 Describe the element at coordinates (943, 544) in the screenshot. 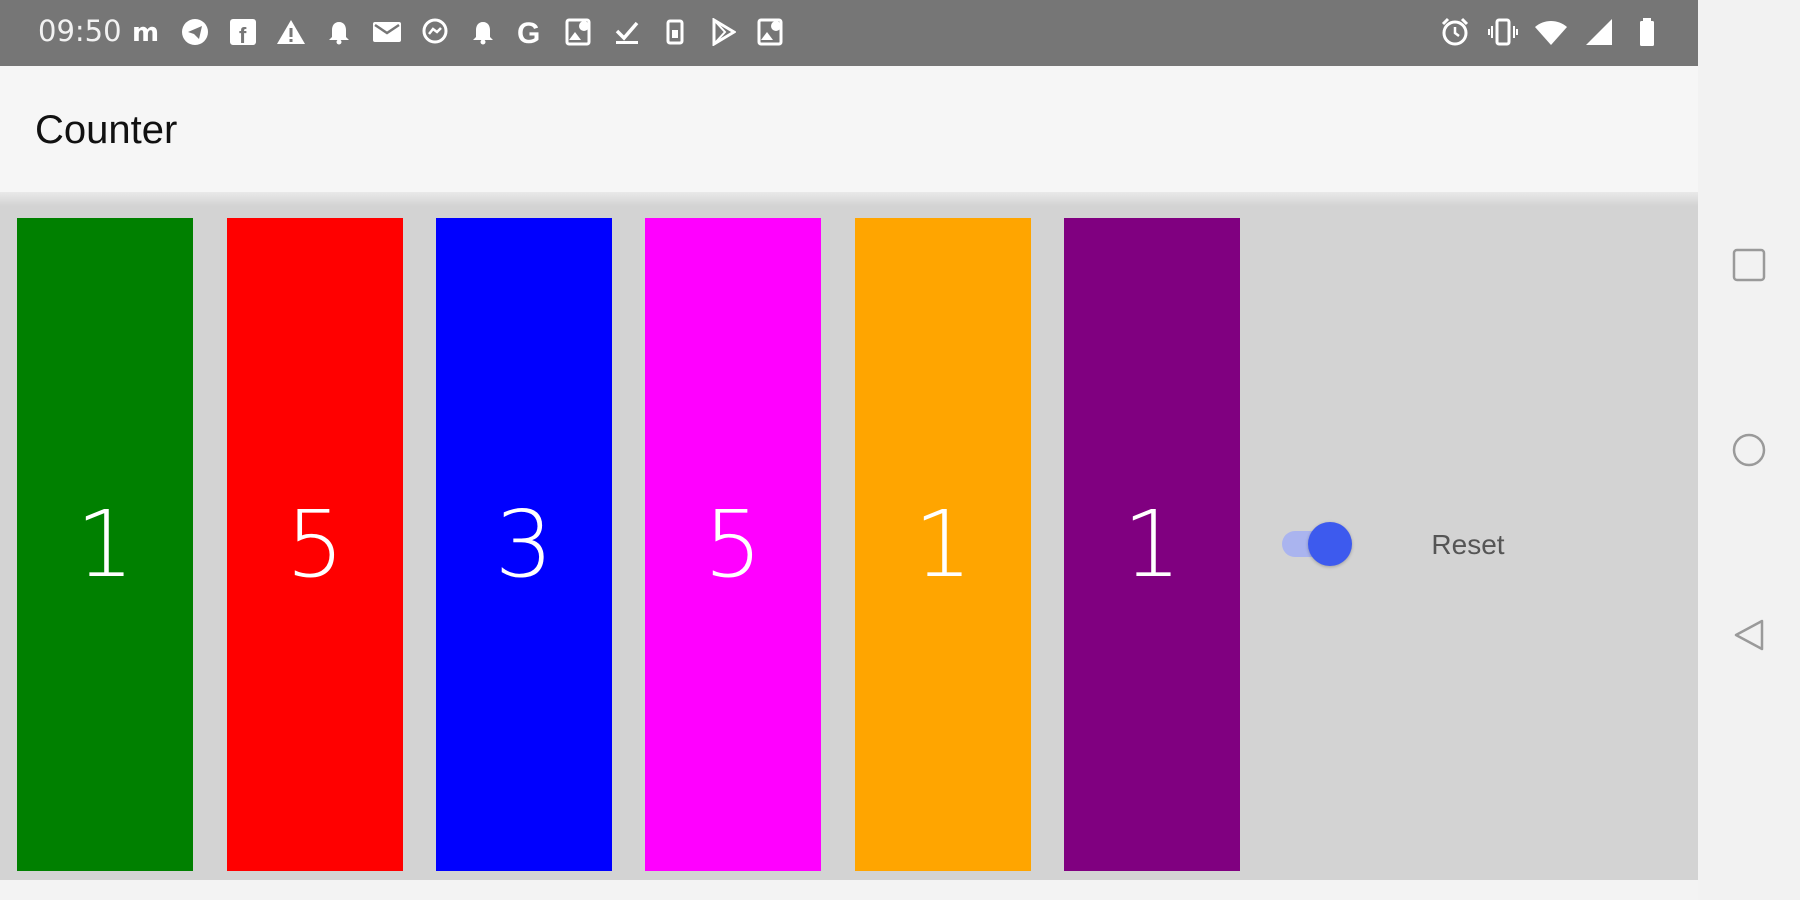

I see `counter-orange: 1` at that location.